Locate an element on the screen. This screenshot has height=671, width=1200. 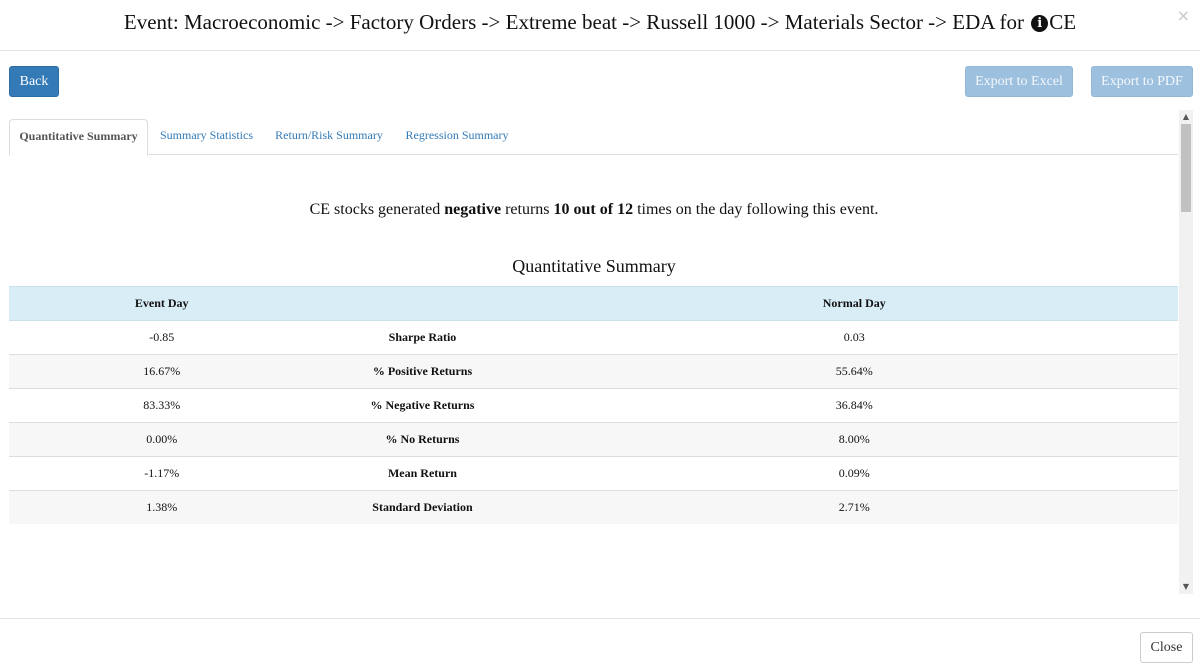
event-day-value: 83.33% is located at coordinates (162, 405).